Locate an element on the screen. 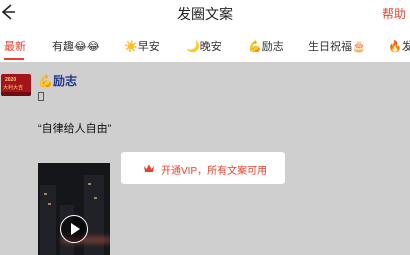  app-header: 发圈文案 帮助 is located at coordinates (205, 13).